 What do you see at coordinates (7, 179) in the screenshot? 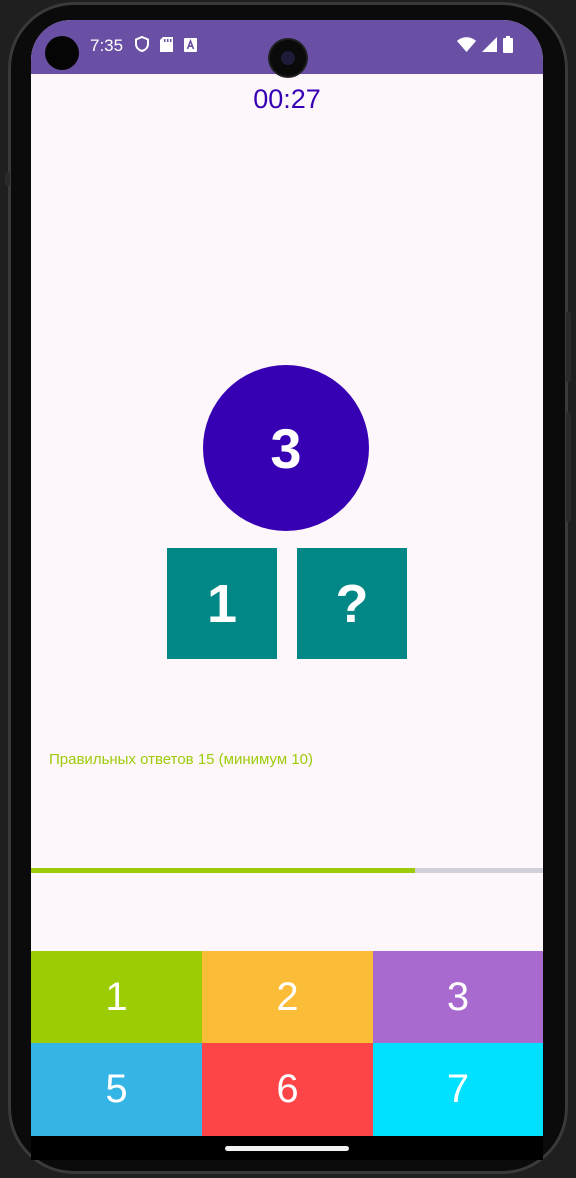
I see `volume-button` at bounding box center [7, 179].